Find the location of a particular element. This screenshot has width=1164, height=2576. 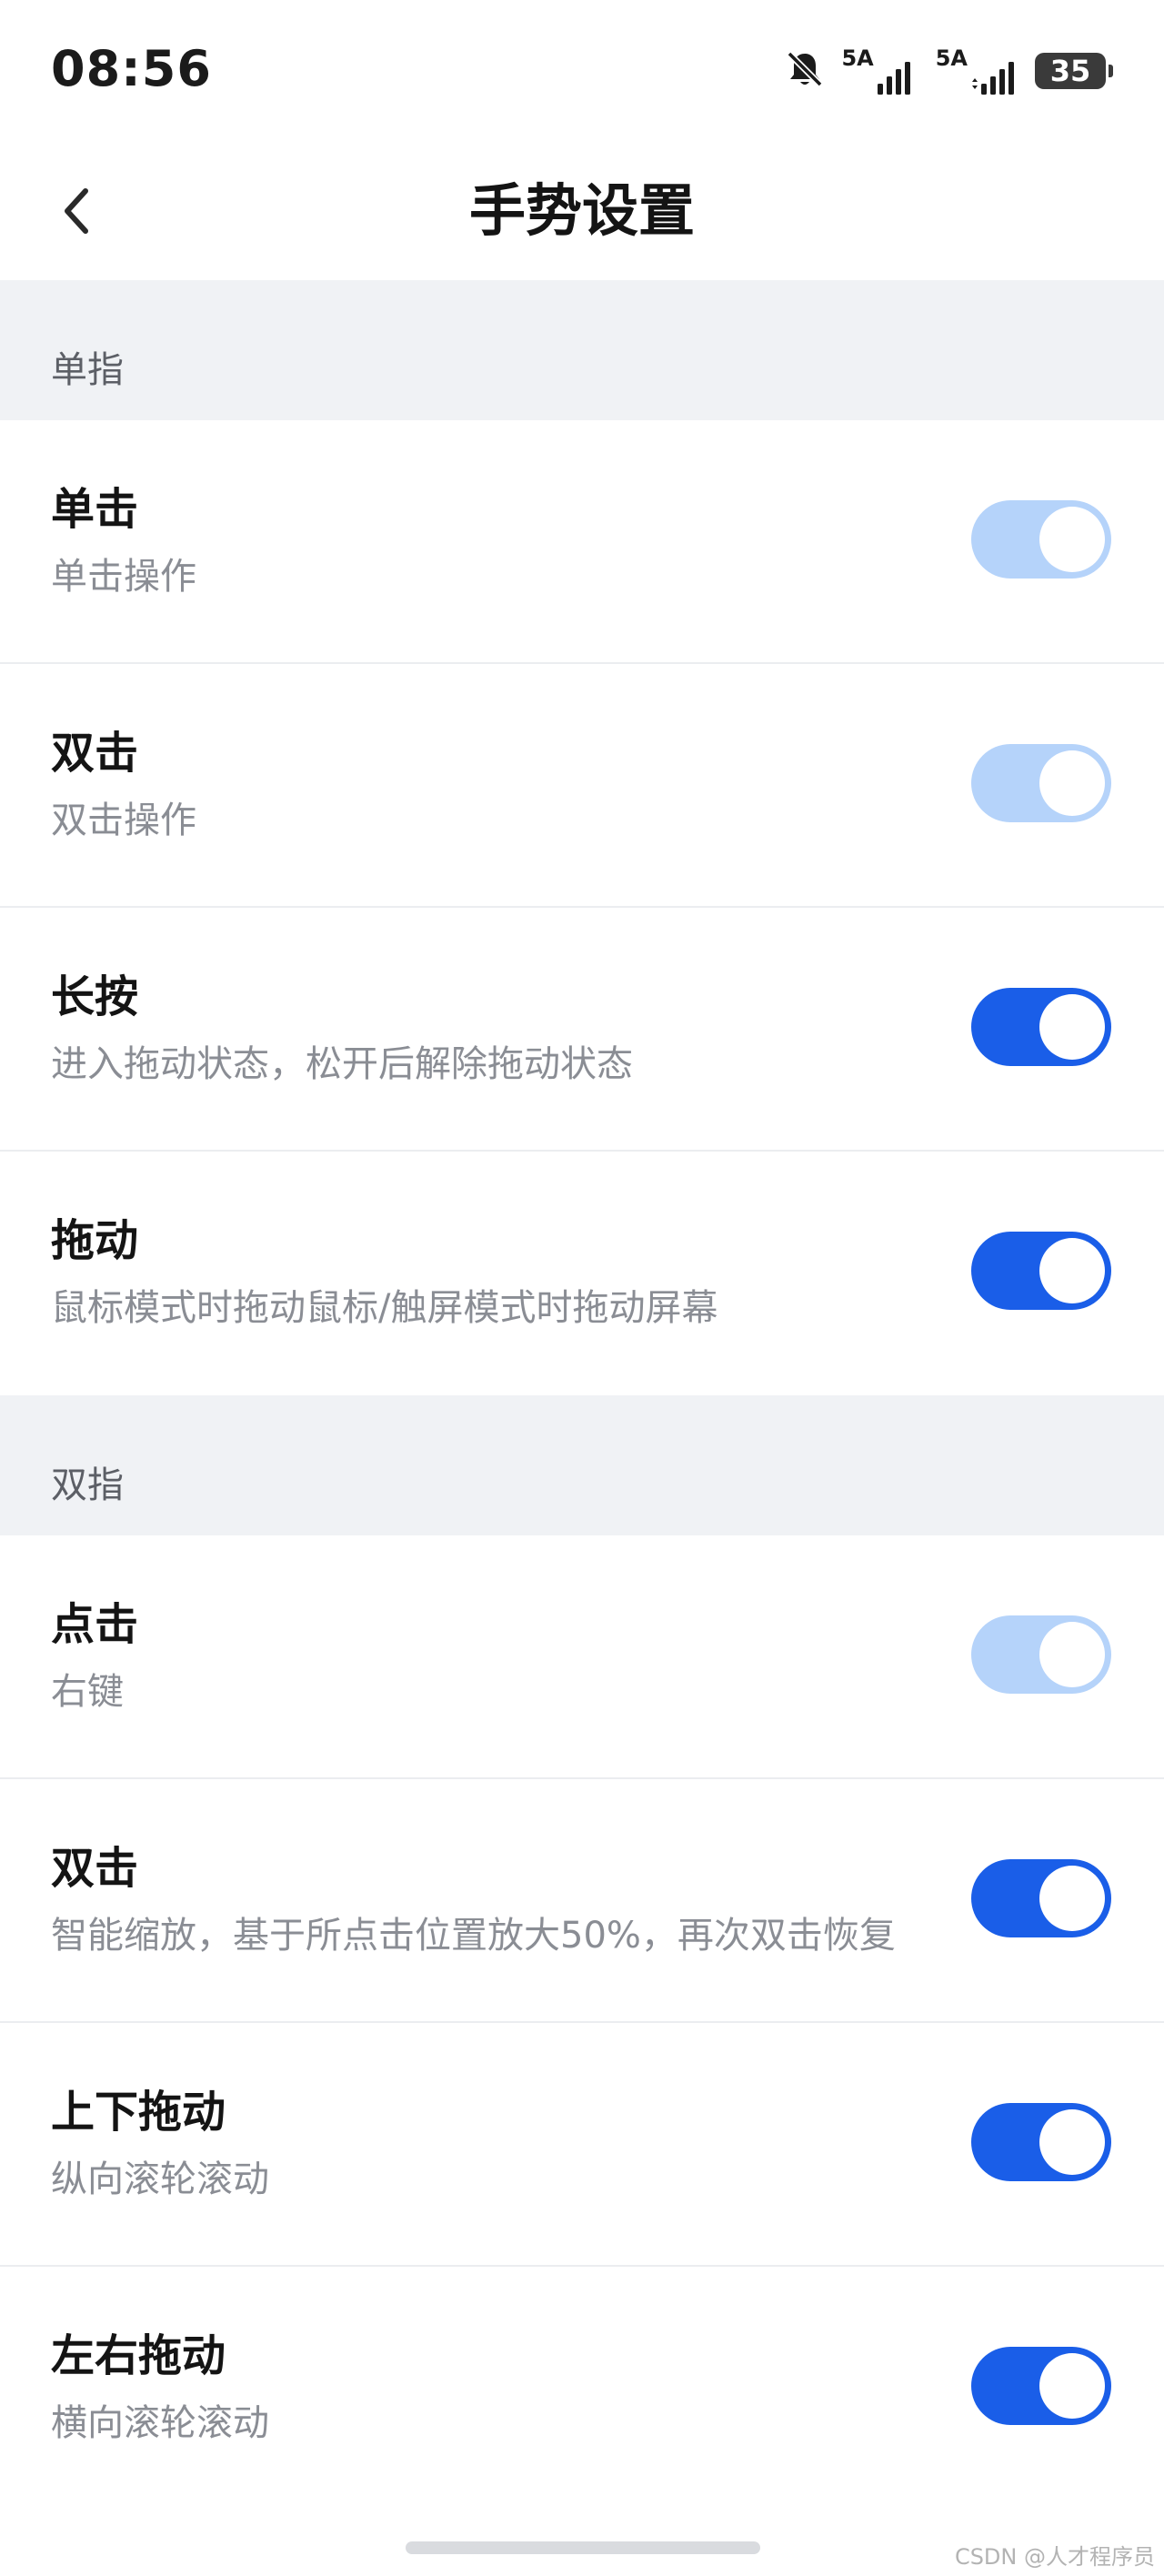

signal-2-icon: 5A is located at coordinates (977, 71).